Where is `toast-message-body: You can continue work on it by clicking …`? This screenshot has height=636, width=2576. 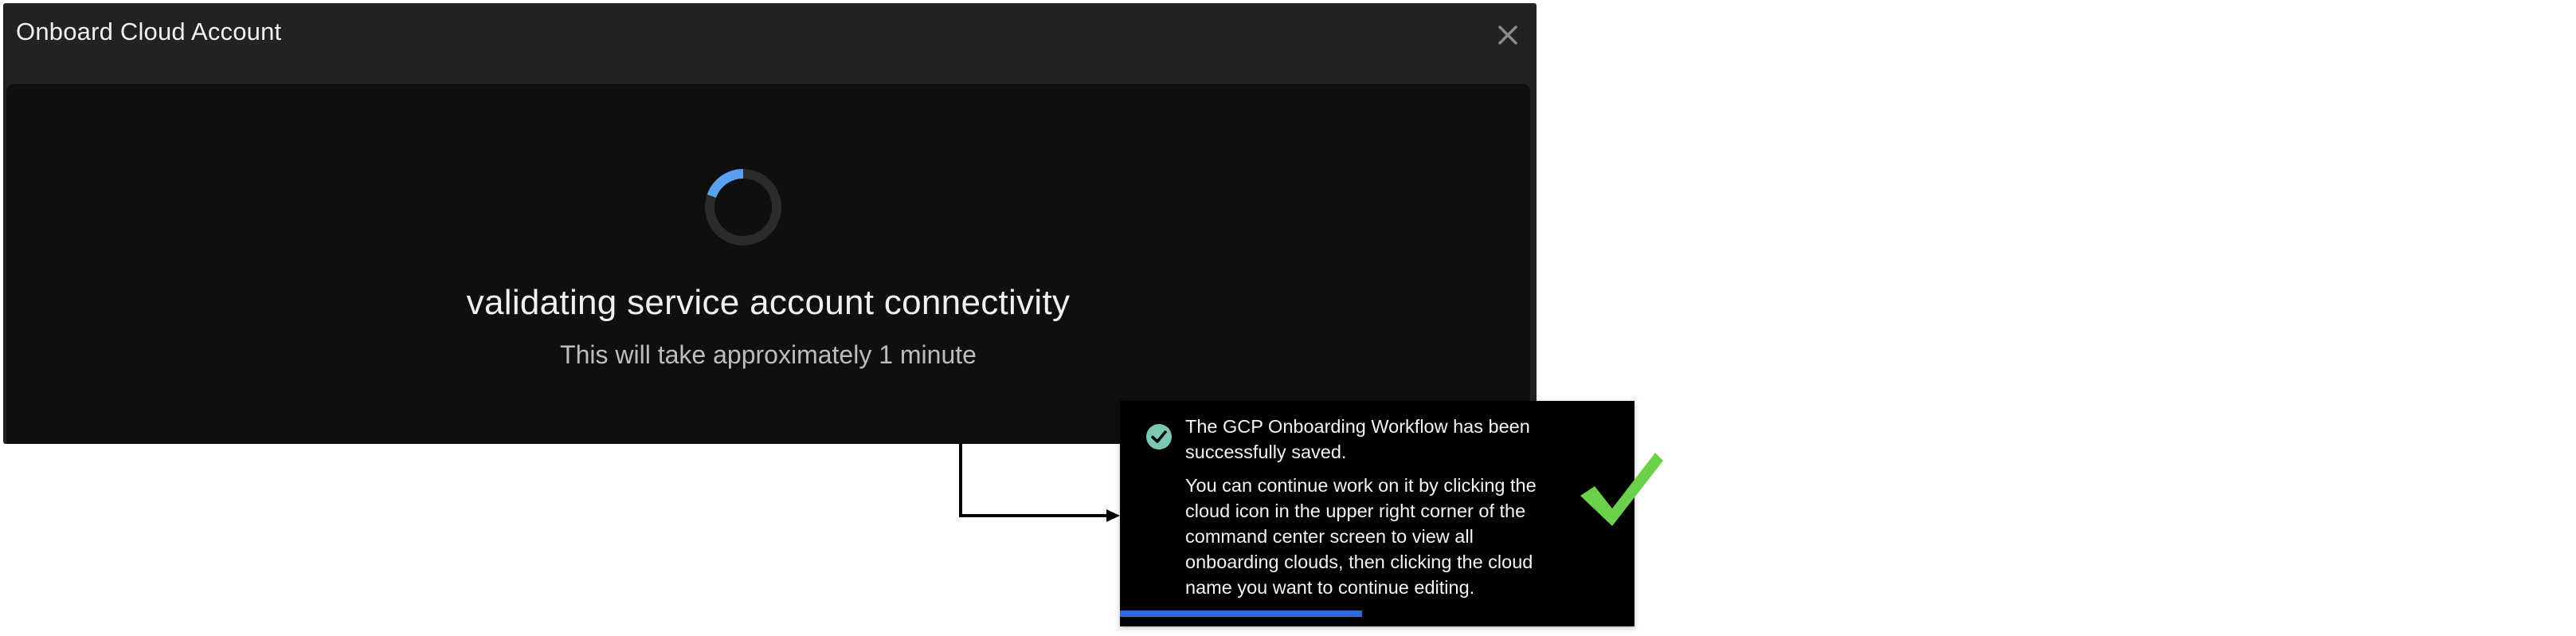
toast-message-body: You can continue work on it by clicking … is located at coordinates (1361, 536).